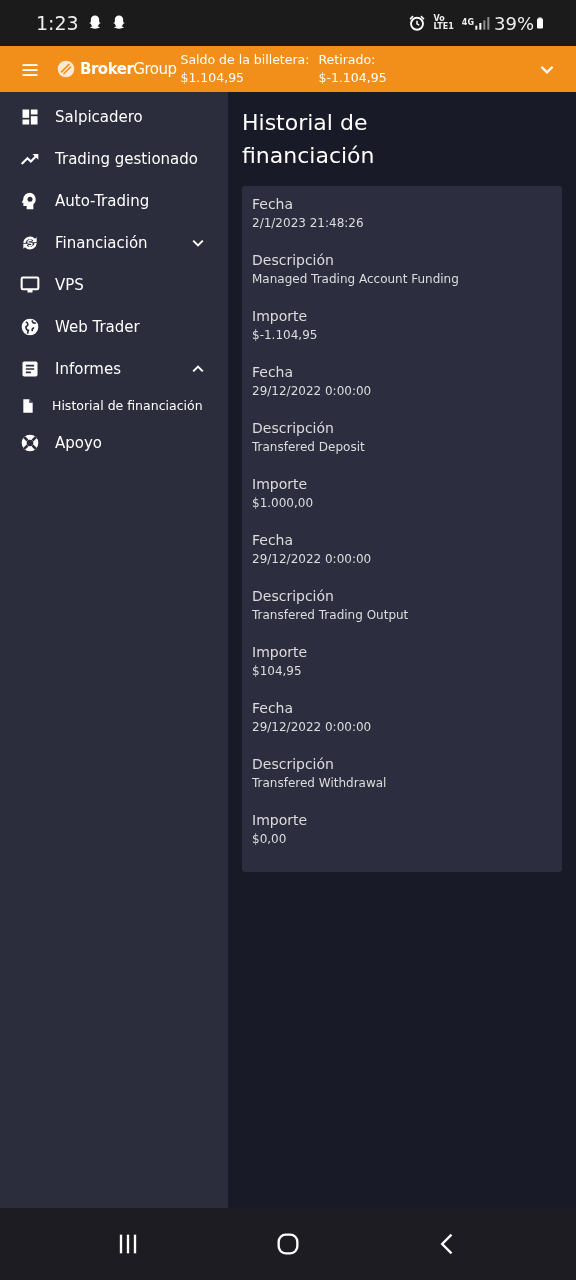 The height and width of the screenshot is (1280, 576). Describe the element at coordinates (245, 69) in the screenshot. I see `balance-text: Saldo de la billetera: $1.104,95` at that location.